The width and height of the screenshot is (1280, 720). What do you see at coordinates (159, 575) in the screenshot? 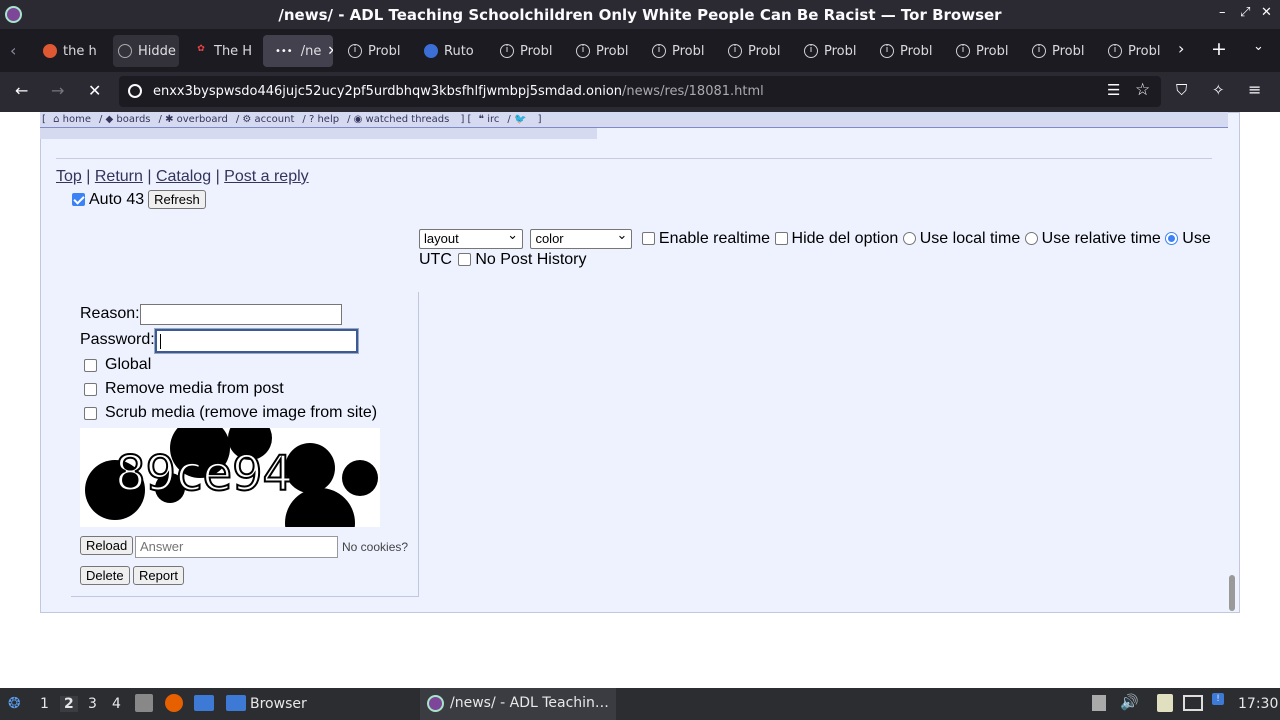
I see `report-button: Report` at bounding box center [159, 575].